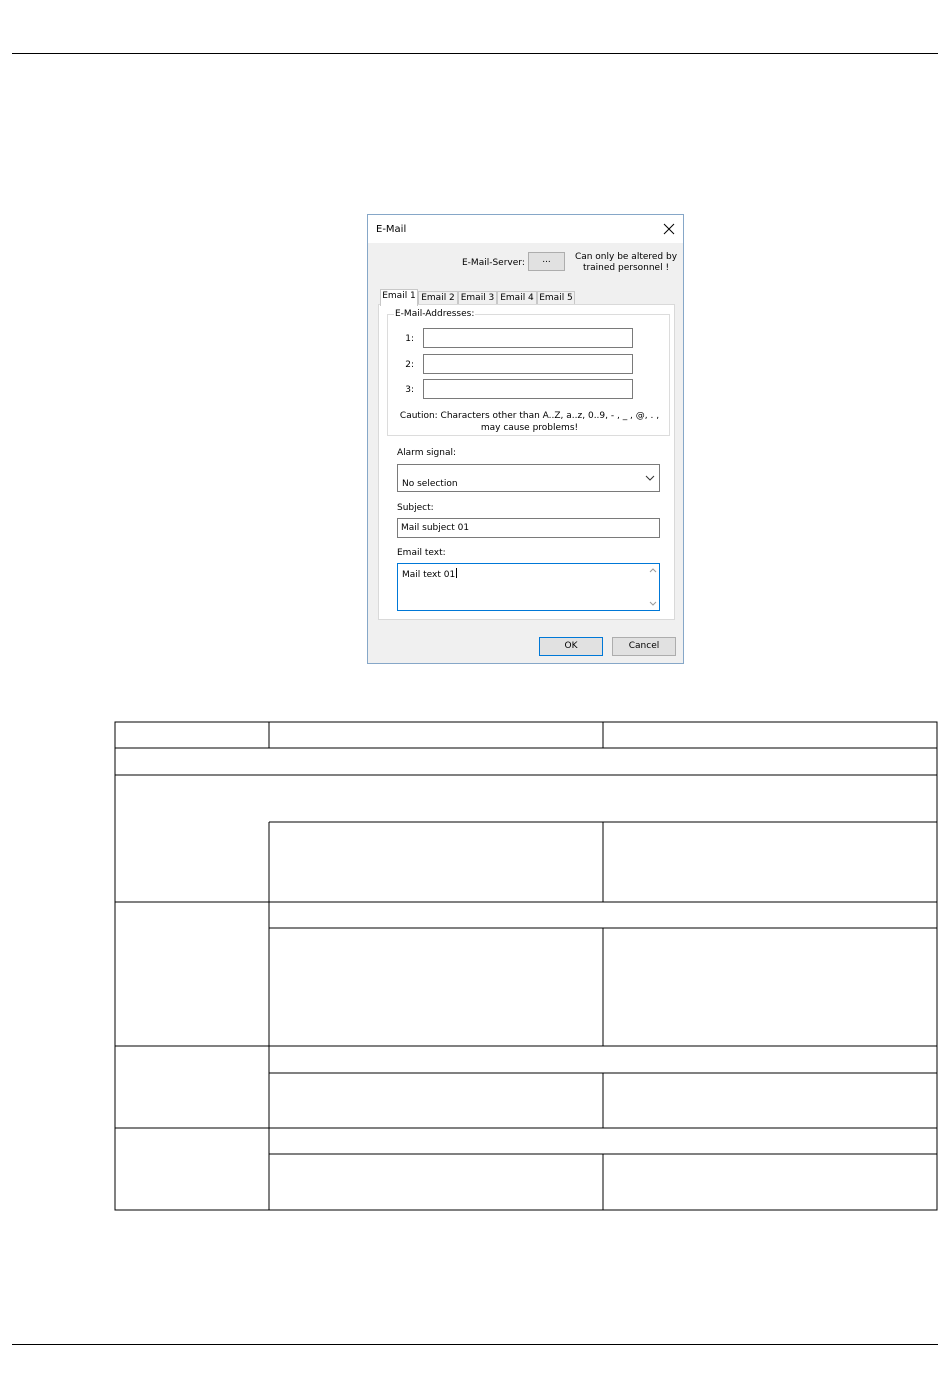 The height and width of the screenshot is (1398, 950). Describe the element at coordinates (475, 1344) in the screenshot. I see `footer-rule` at that location.